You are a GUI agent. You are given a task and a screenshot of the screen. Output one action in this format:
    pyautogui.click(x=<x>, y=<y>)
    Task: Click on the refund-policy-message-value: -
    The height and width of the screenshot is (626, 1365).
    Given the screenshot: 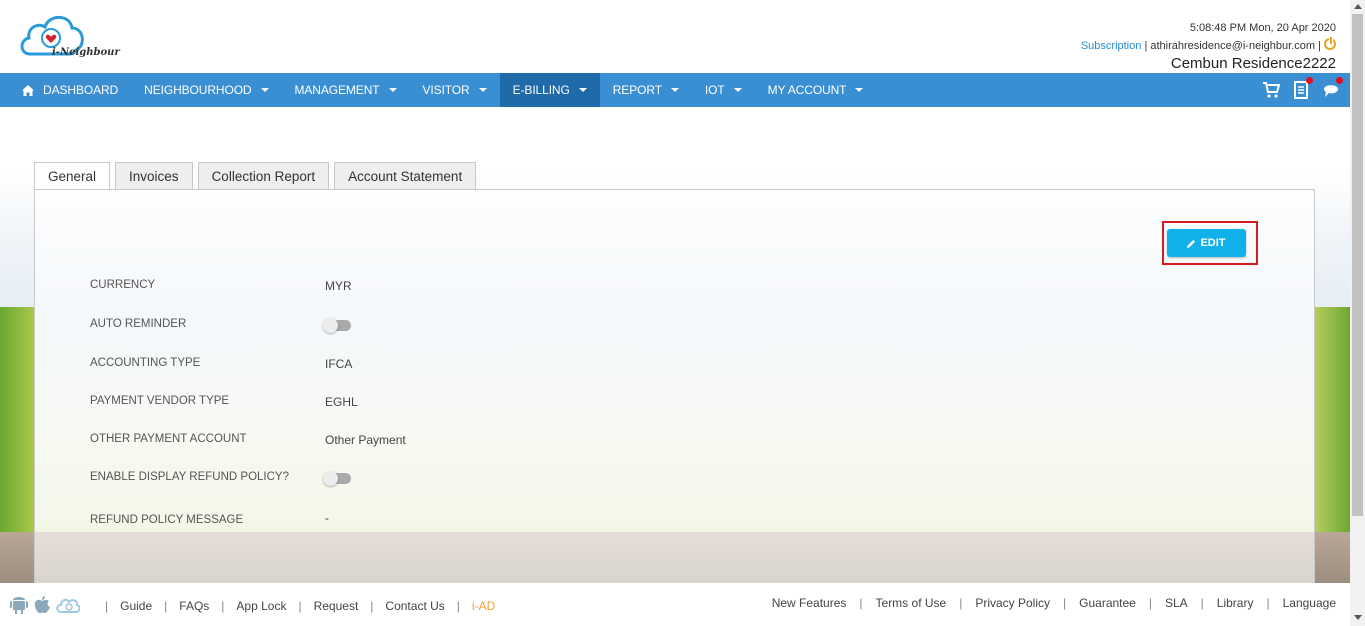 What is the action you would take?
    pyautogui.click(x=327, y=518)
    